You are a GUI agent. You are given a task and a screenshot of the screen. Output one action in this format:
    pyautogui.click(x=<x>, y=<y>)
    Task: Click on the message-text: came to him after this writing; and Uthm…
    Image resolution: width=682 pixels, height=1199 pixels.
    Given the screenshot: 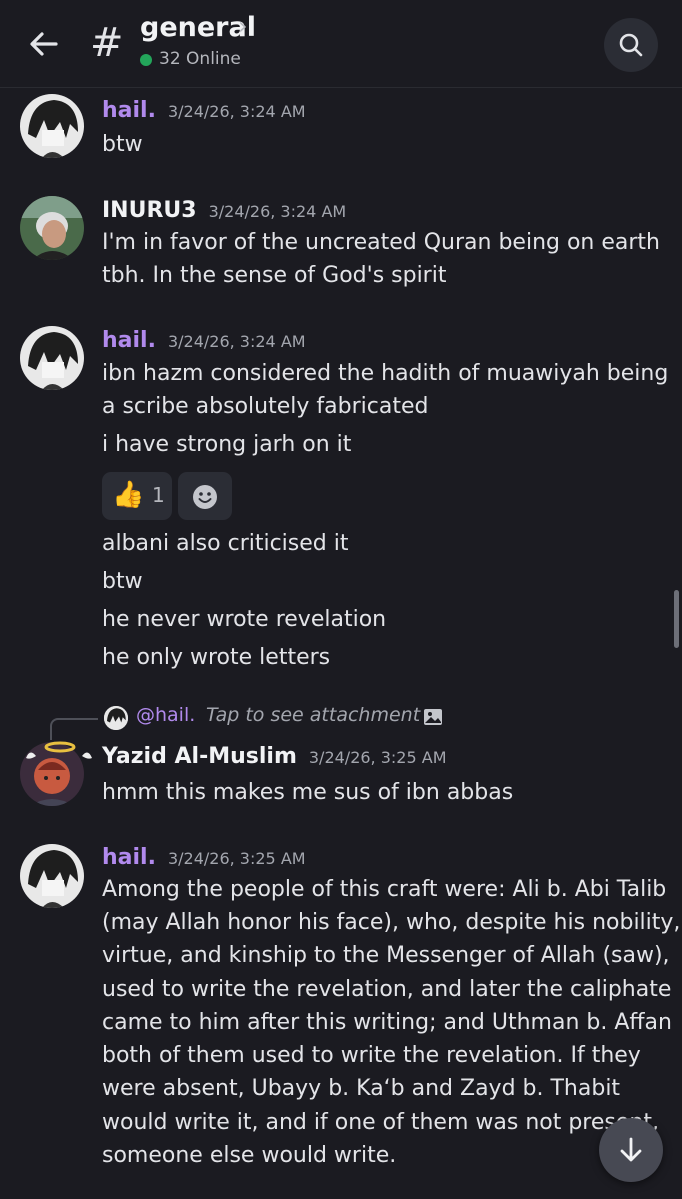 What is the action you would take?
    pyautogui.click(x=387, y=1022)
    